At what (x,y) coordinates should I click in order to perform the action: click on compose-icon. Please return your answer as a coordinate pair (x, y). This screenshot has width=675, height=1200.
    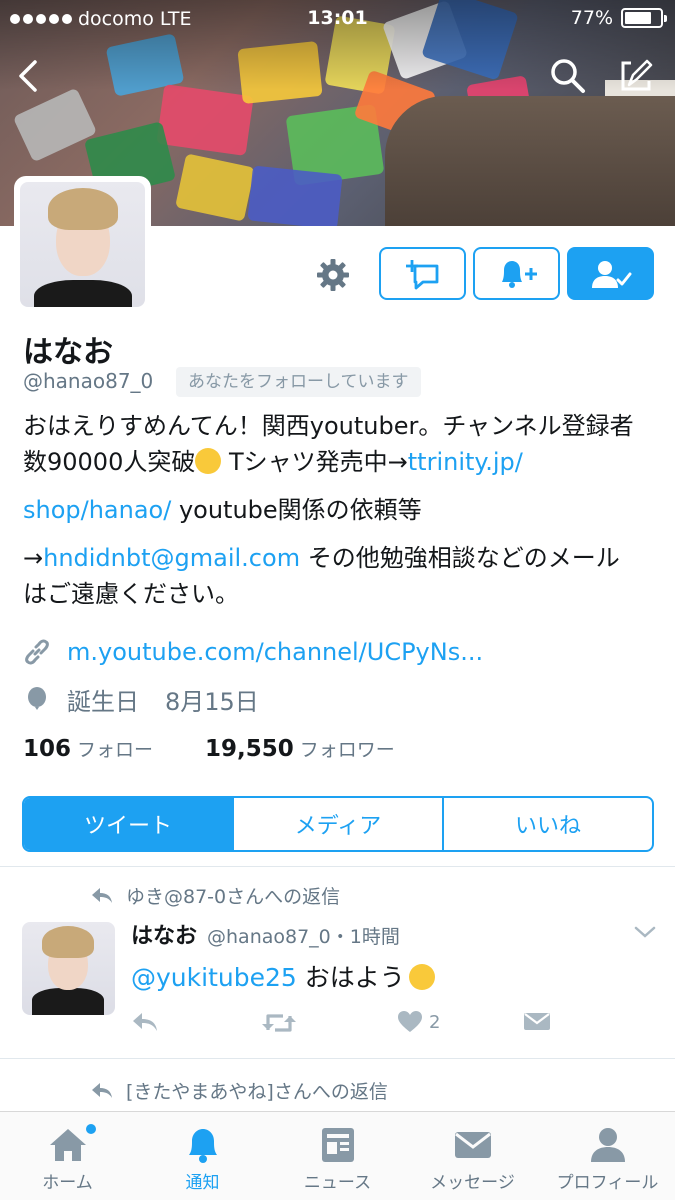
    Looking at the image, I should click on (637, 75).